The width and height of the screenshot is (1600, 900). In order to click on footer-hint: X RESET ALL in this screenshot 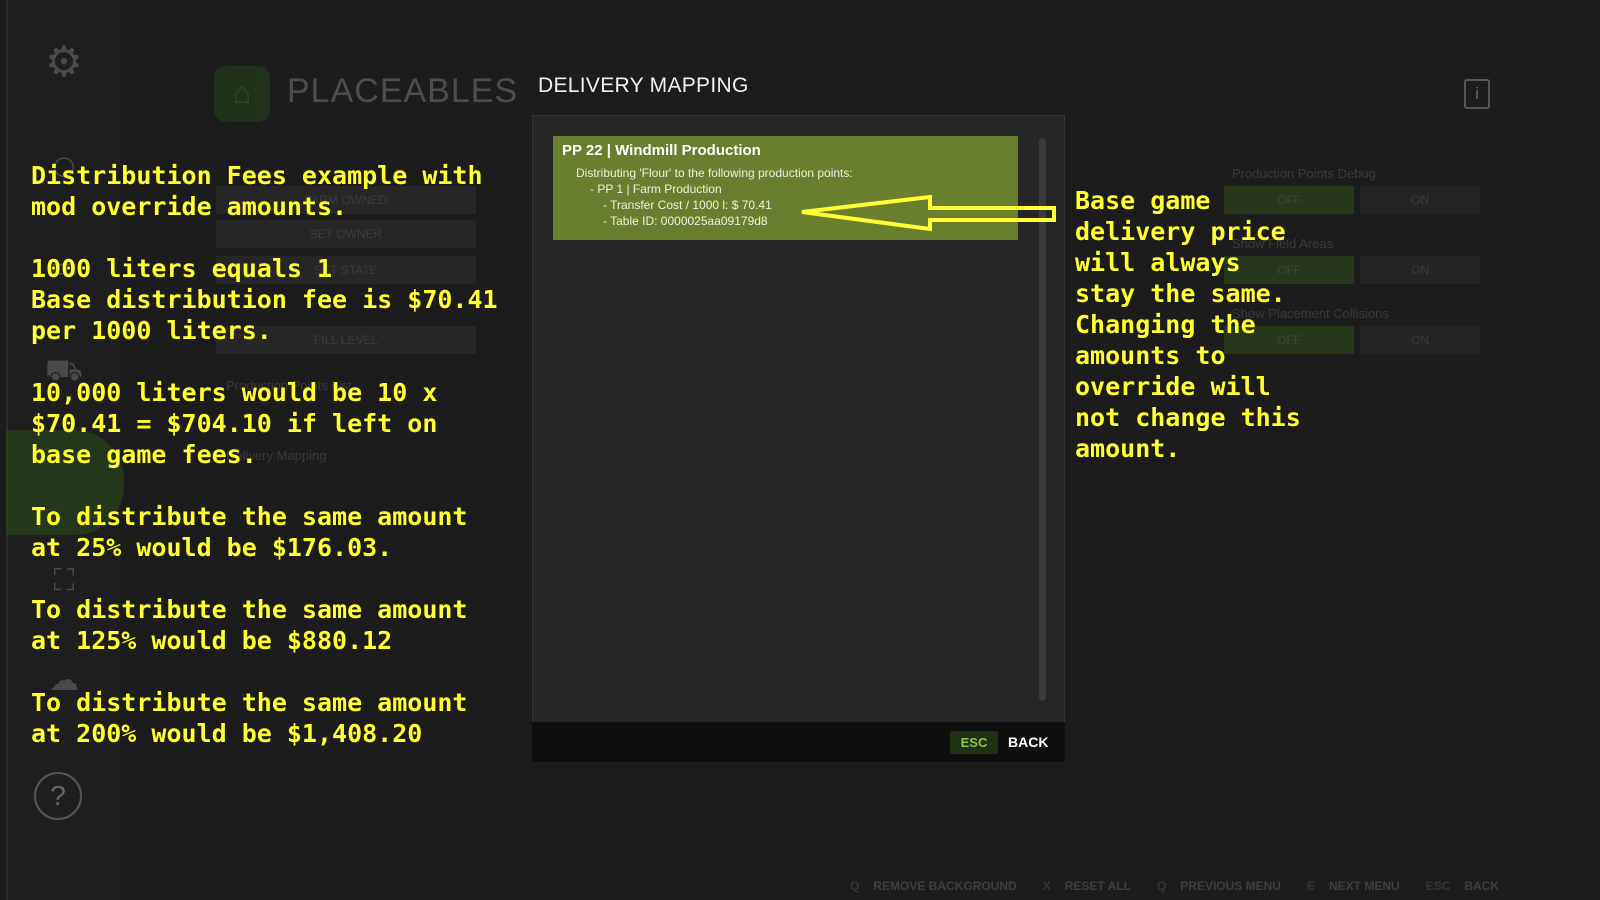, I will do `click(1087, 886)`.